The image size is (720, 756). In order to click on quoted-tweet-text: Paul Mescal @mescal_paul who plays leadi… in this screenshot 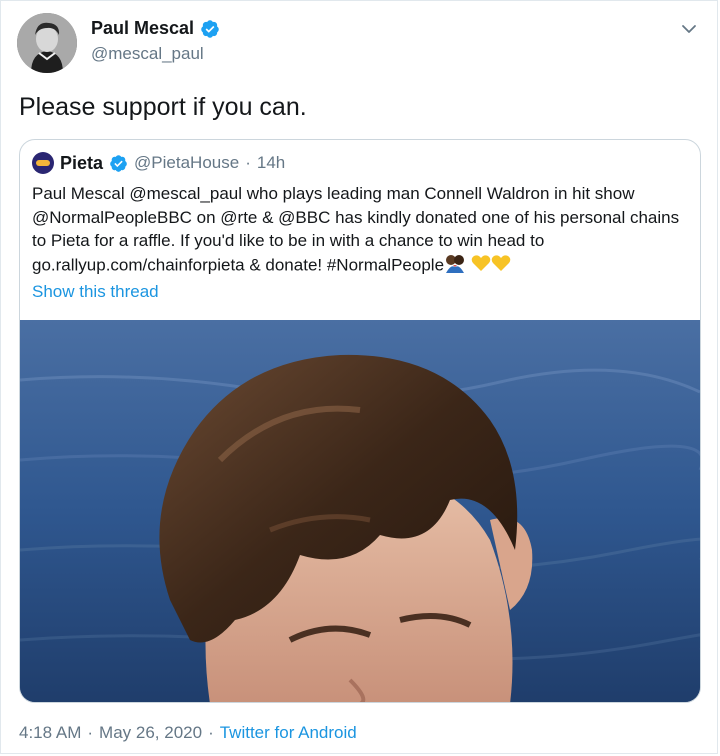, I will do `click(362, 230)`.